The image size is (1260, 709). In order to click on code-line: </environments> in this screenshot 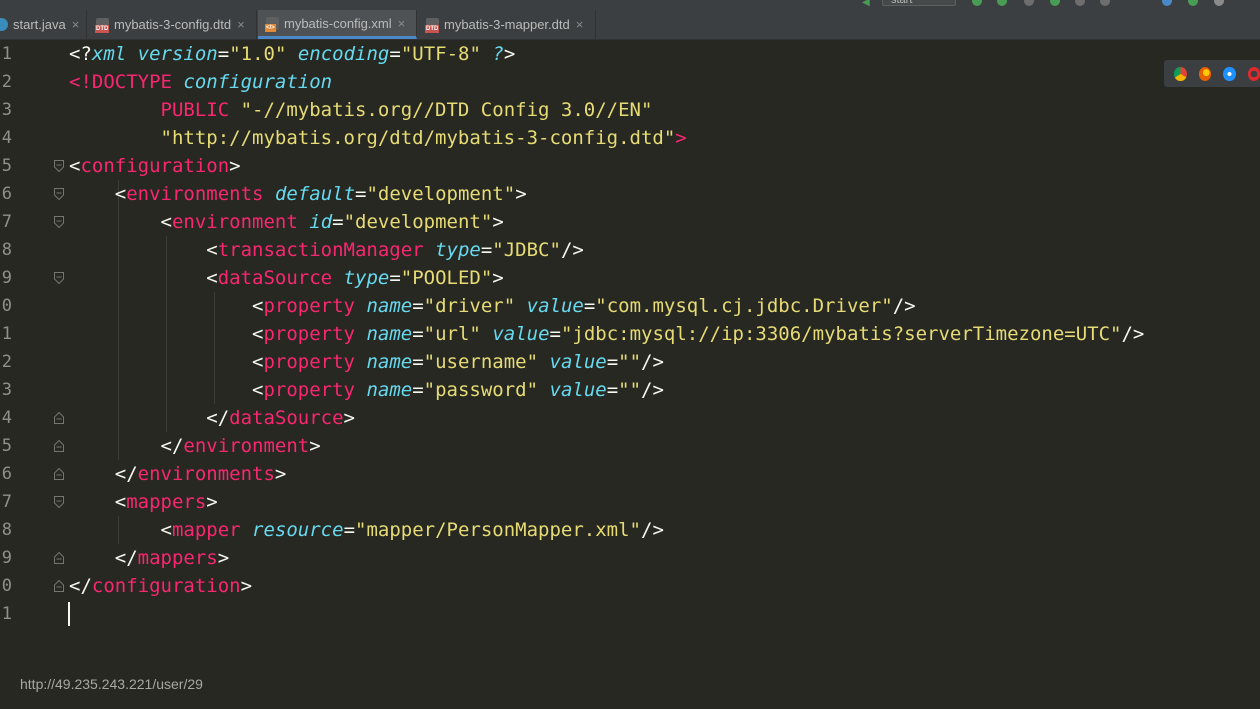, I will do `click(178, 474)`.